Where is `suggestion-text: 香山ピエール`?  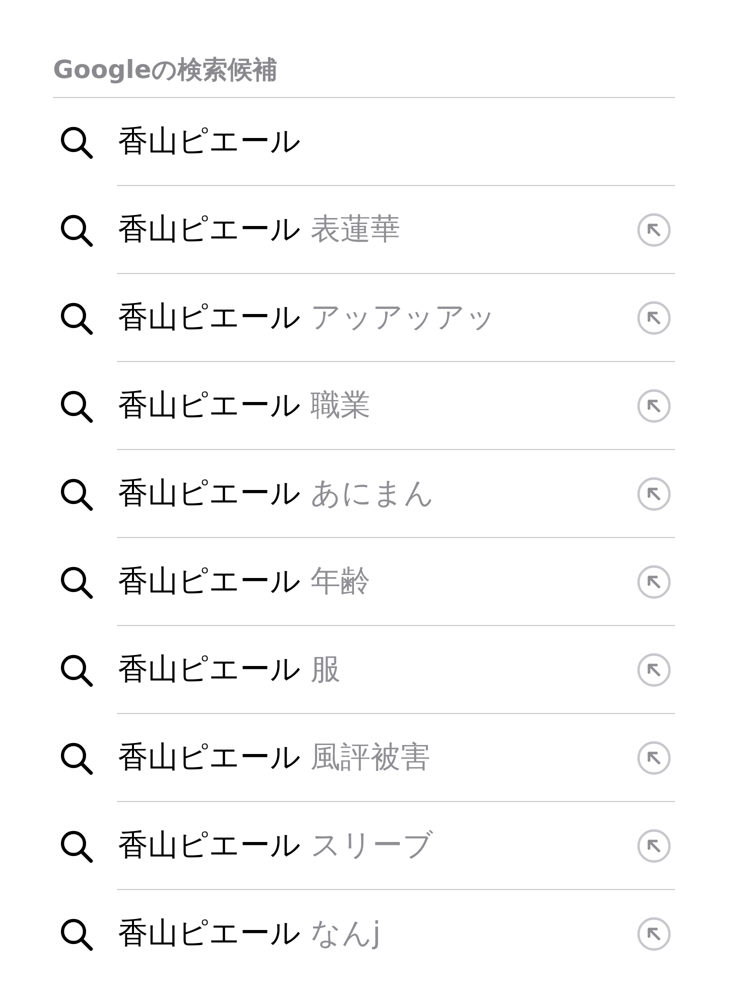 suggestion-text: 香山ピエール is located at coordinates (209, 142).